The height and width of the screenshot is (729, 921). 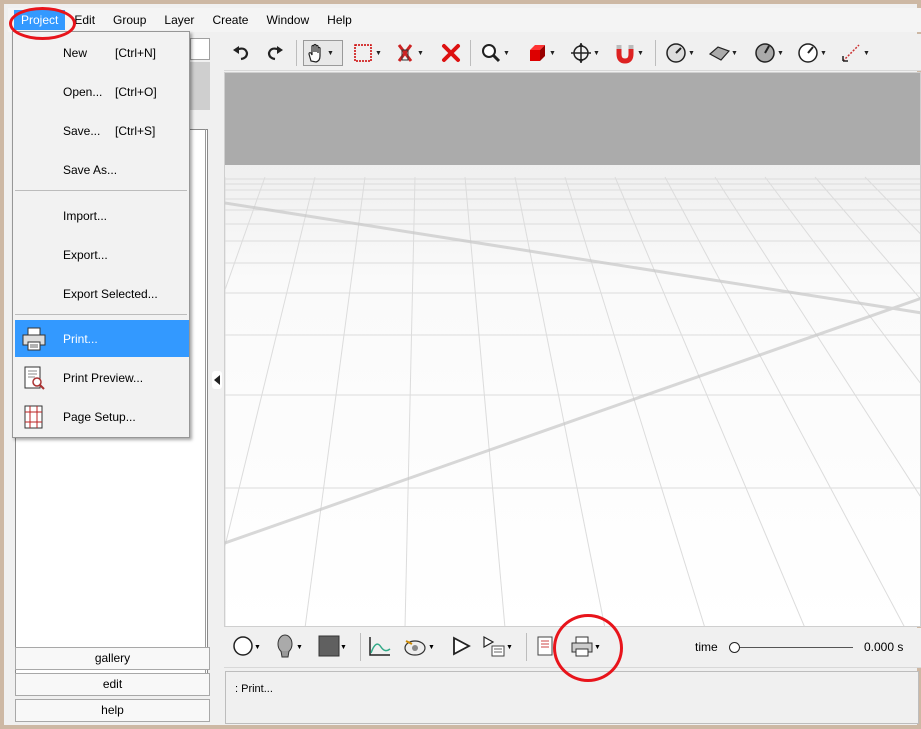 I want to click on main-toolbar: ▼ ▼ ▼ ▼ ▼ ▼ ▼ ▼ ▼ ▼ ▼ ▼, so click(x=572, y=52).